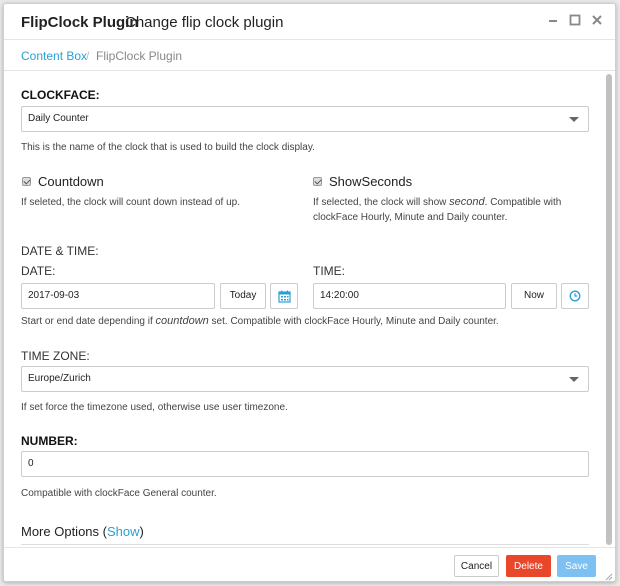 The image size is (620, 586). Describe the element at coordinates (88, 321) in the screenshot. I see `datetime-help-text: Start or end date depending if` at that location.